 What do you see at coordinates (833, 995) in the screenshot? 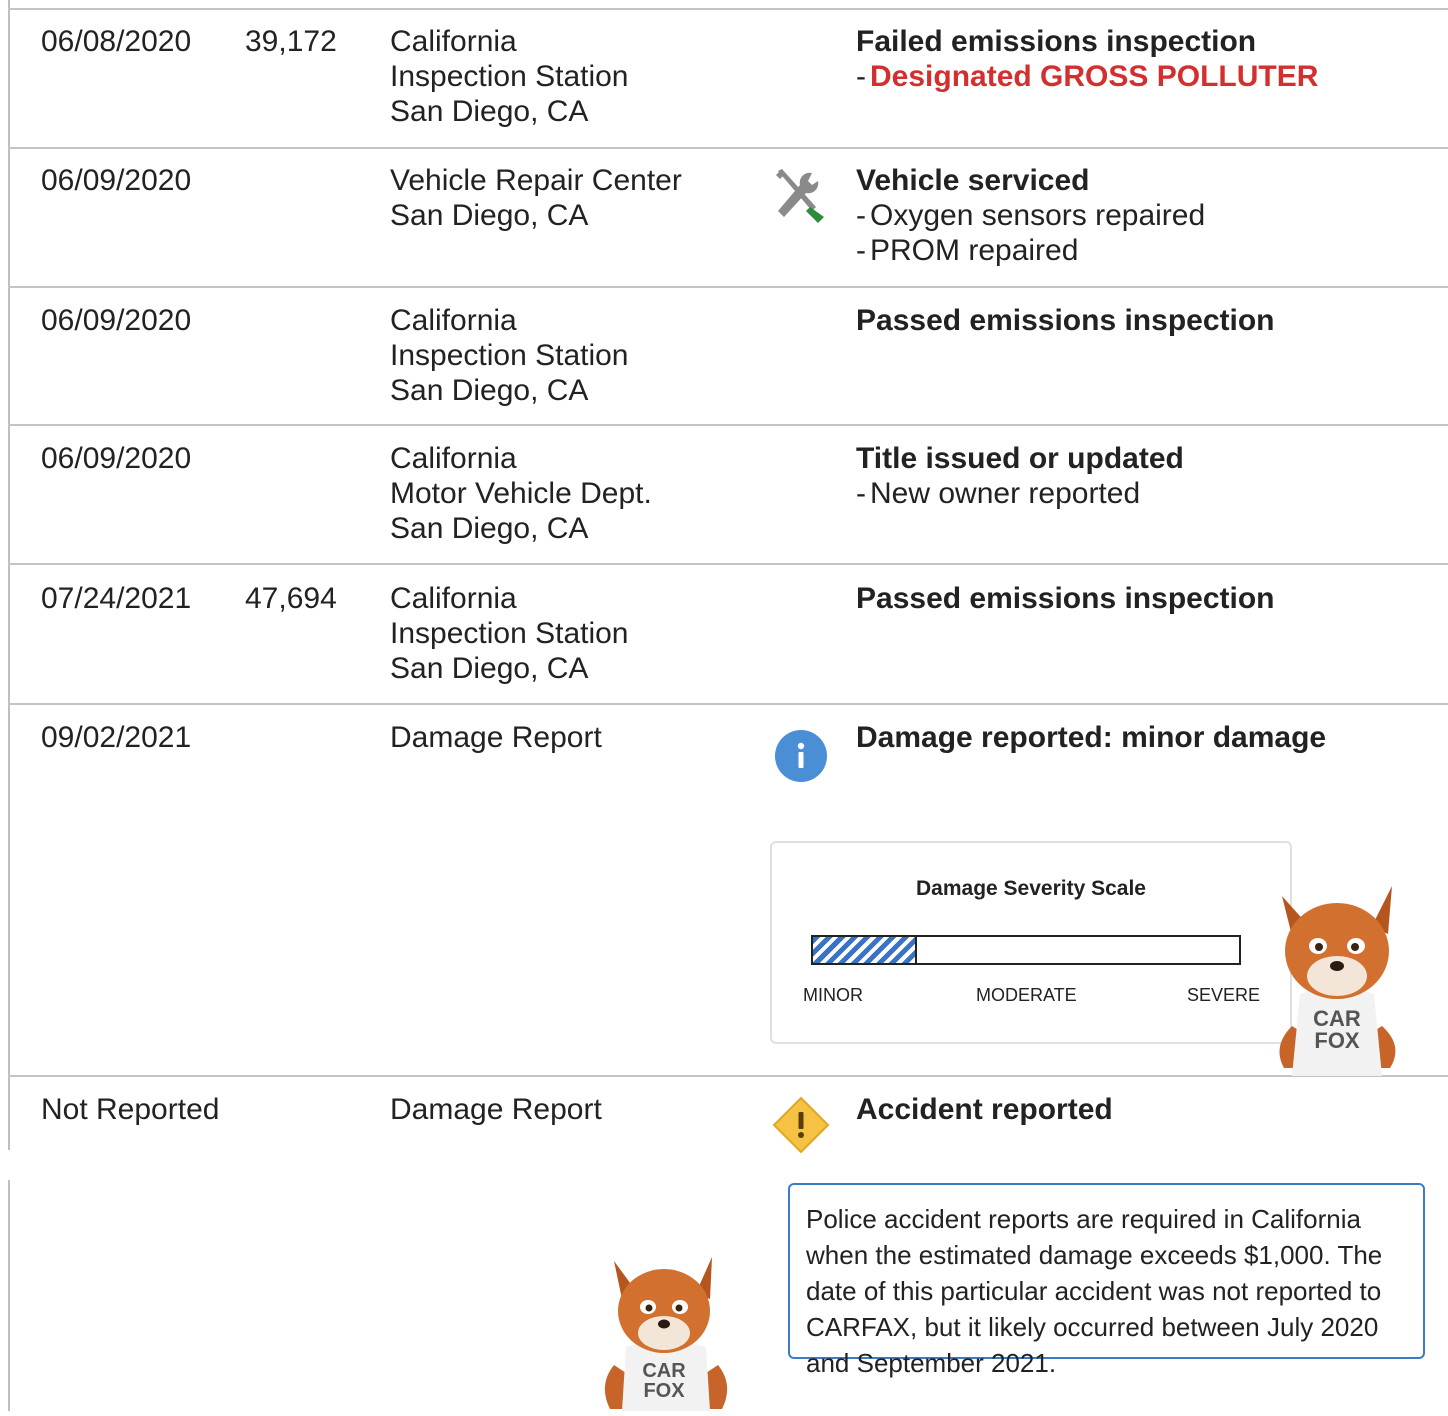
I see `scale-label-minor: MINOR` at bounding box center [833, 995].